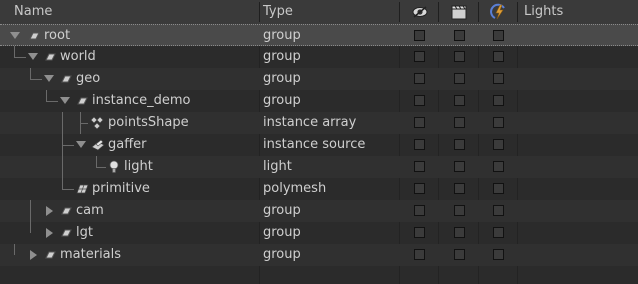  Describe the element at coordinates (91, 254) in the screenshot. I see `row-name: materials` at that location.